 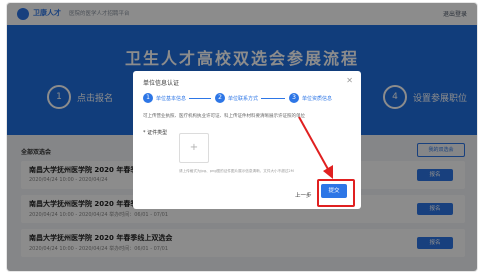 What do you see at coordinates (328, 172) in the screenshot?
I see `arrow-head` at bounding box center [328, 172].